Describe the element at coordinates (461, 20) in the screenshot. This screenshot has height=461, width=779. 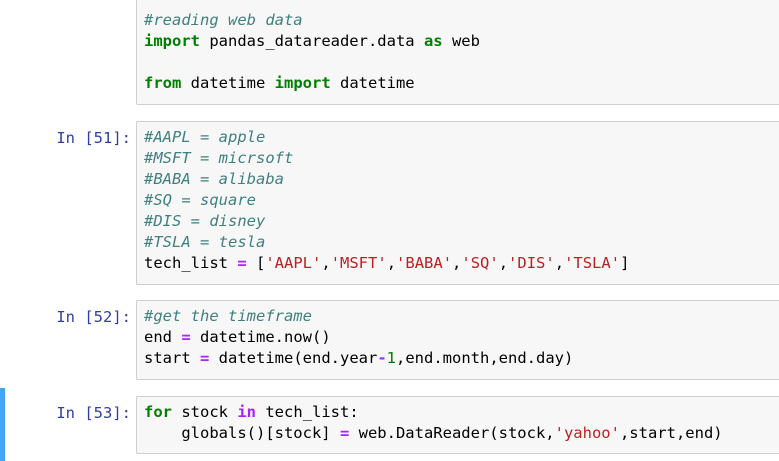
I see `code-line: #reading web data` at that location.